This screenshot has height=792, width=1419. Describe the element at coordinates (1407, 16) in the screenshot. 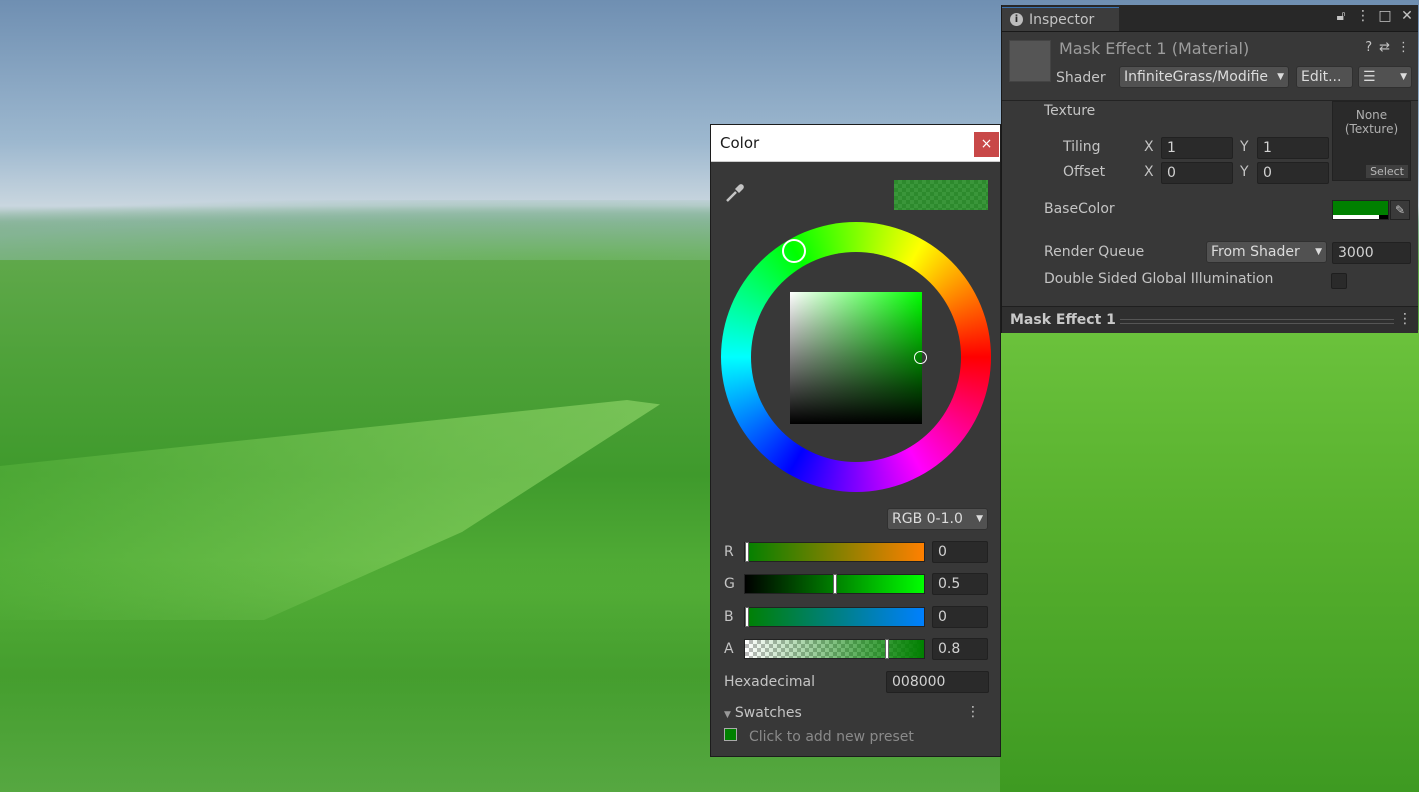

I see `close-icon: ✕` at that location.